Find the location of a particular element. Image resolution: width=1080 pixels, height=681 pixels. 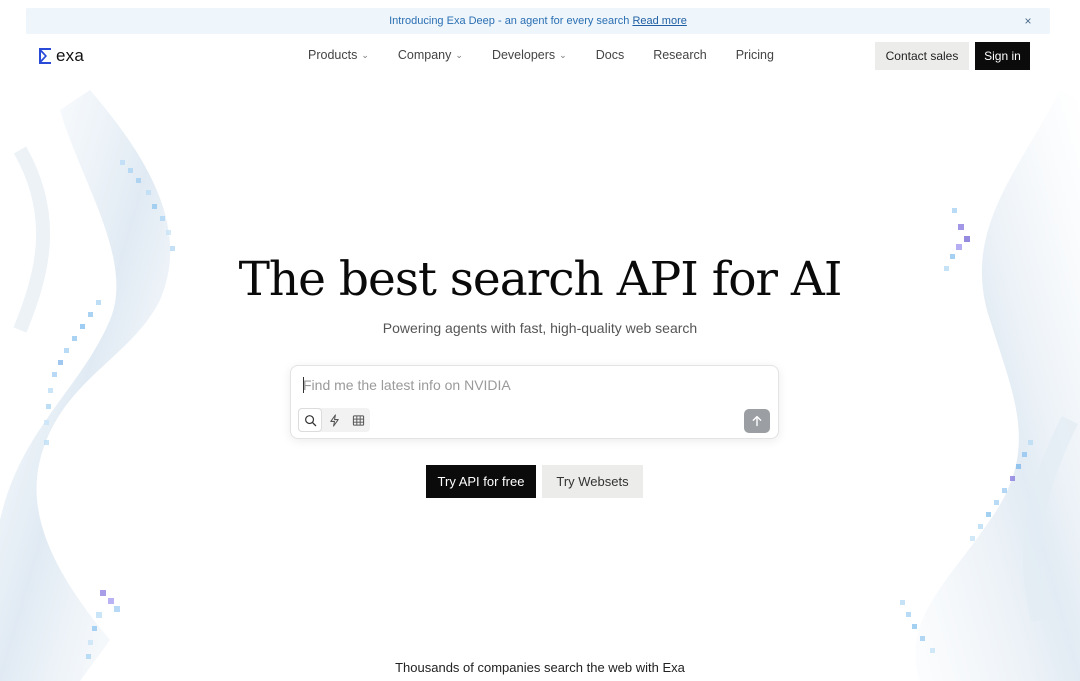

close-icon: × is located at coordinates (1028, 21).